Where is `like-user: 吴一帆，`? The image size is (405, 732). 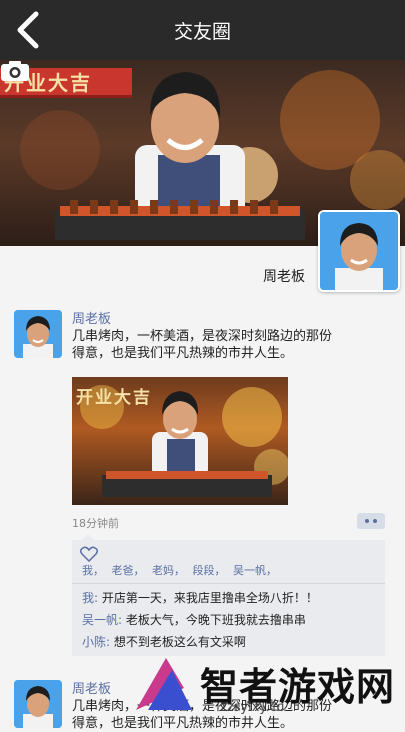 like-user: 吴一帆， is located at coordinates (255, 570).